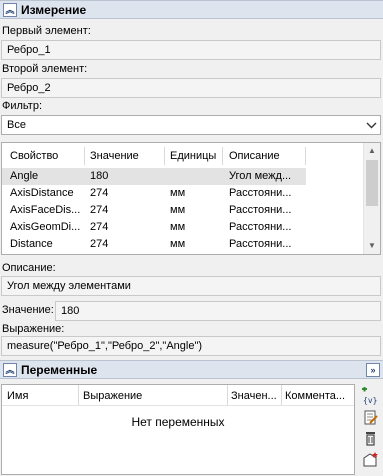 This screenshot has width=383, height=476. Describe the element at coordinates (372, 151) in the screenshot. I see `scroll-up-icon: ▲` at that location.